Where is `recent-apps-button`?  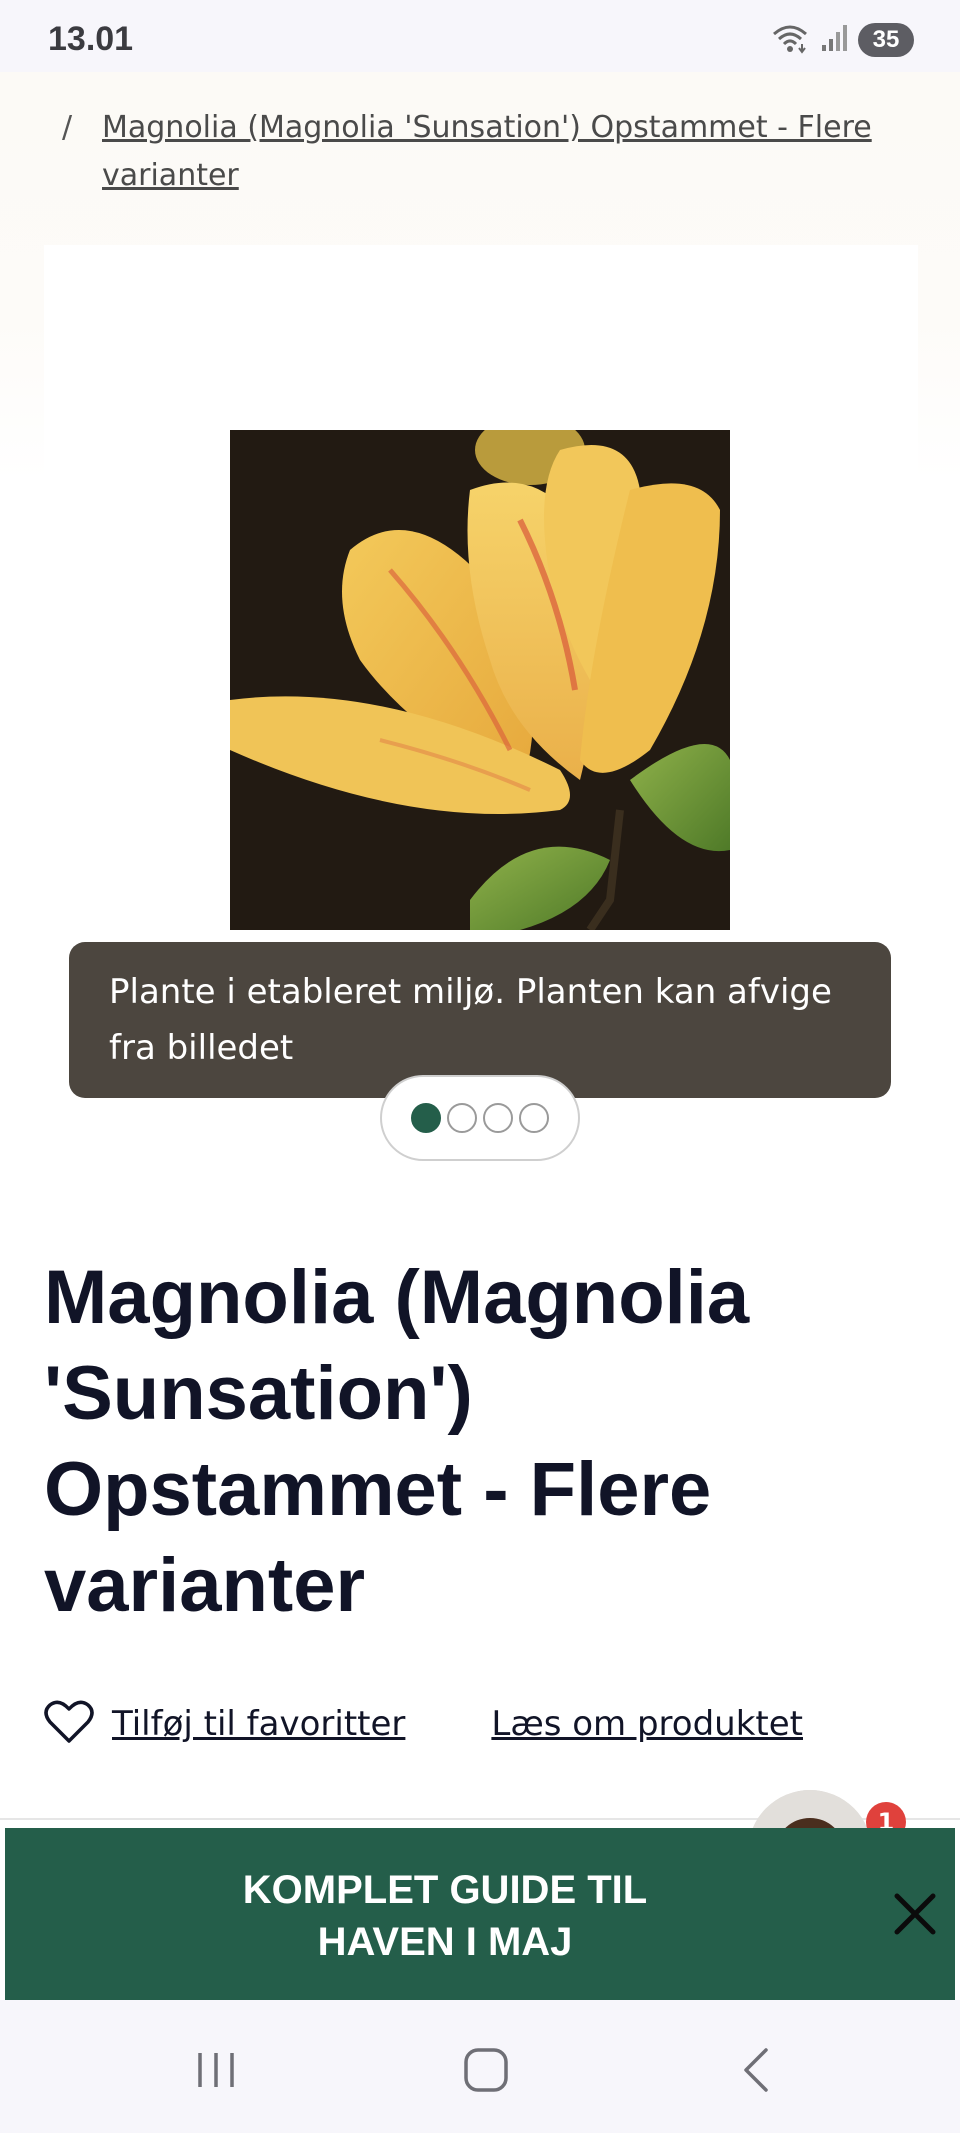
recent-apps-button is located at coordinates (216, 2070).